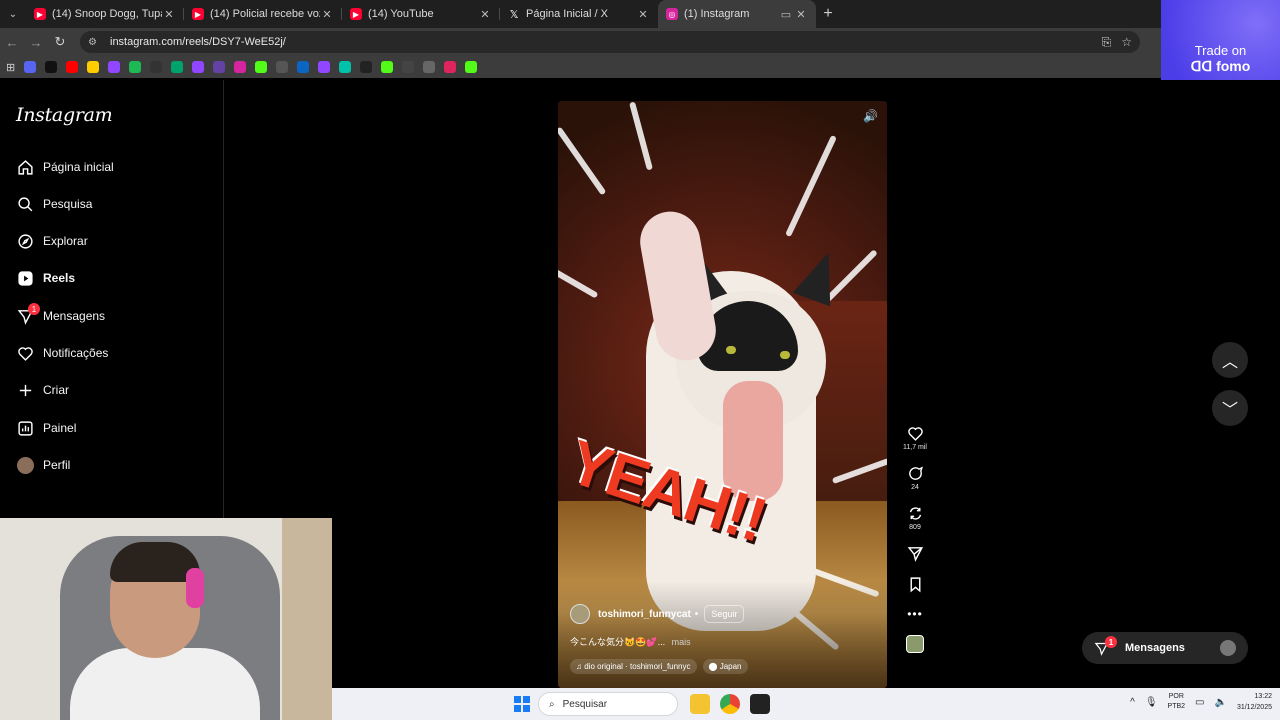 The image size is (1280, 720). Describe the element at coordinates (25, 353) in the screenshot. I see `heart-icon` at that location.